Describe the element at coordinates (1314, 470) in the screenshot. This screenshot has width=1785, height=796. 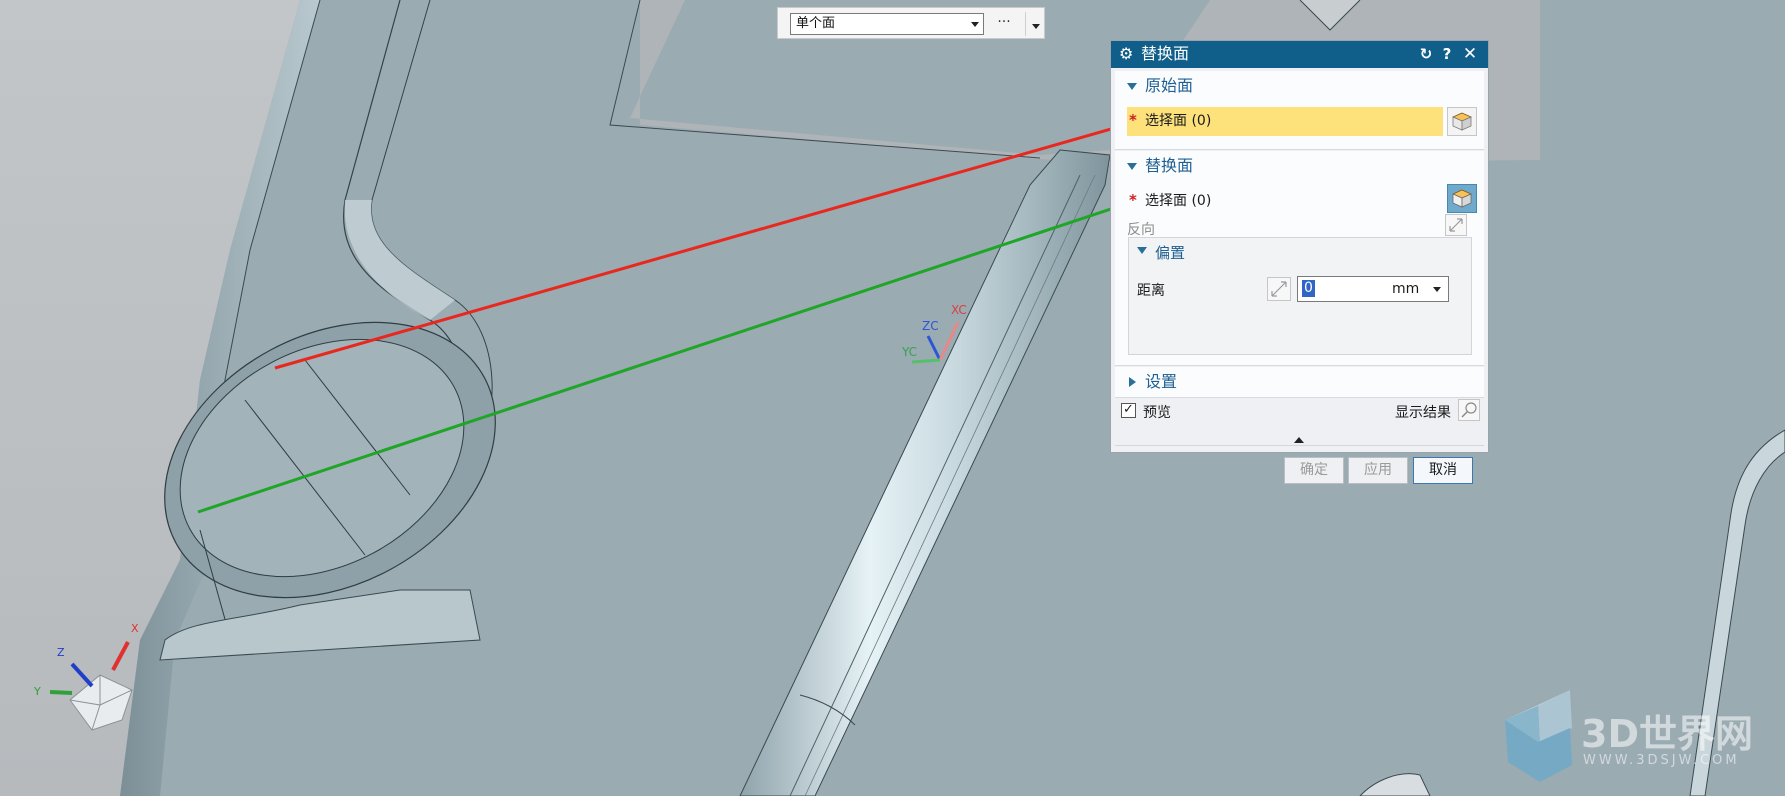
I see `ok-button: 确定` at that location.